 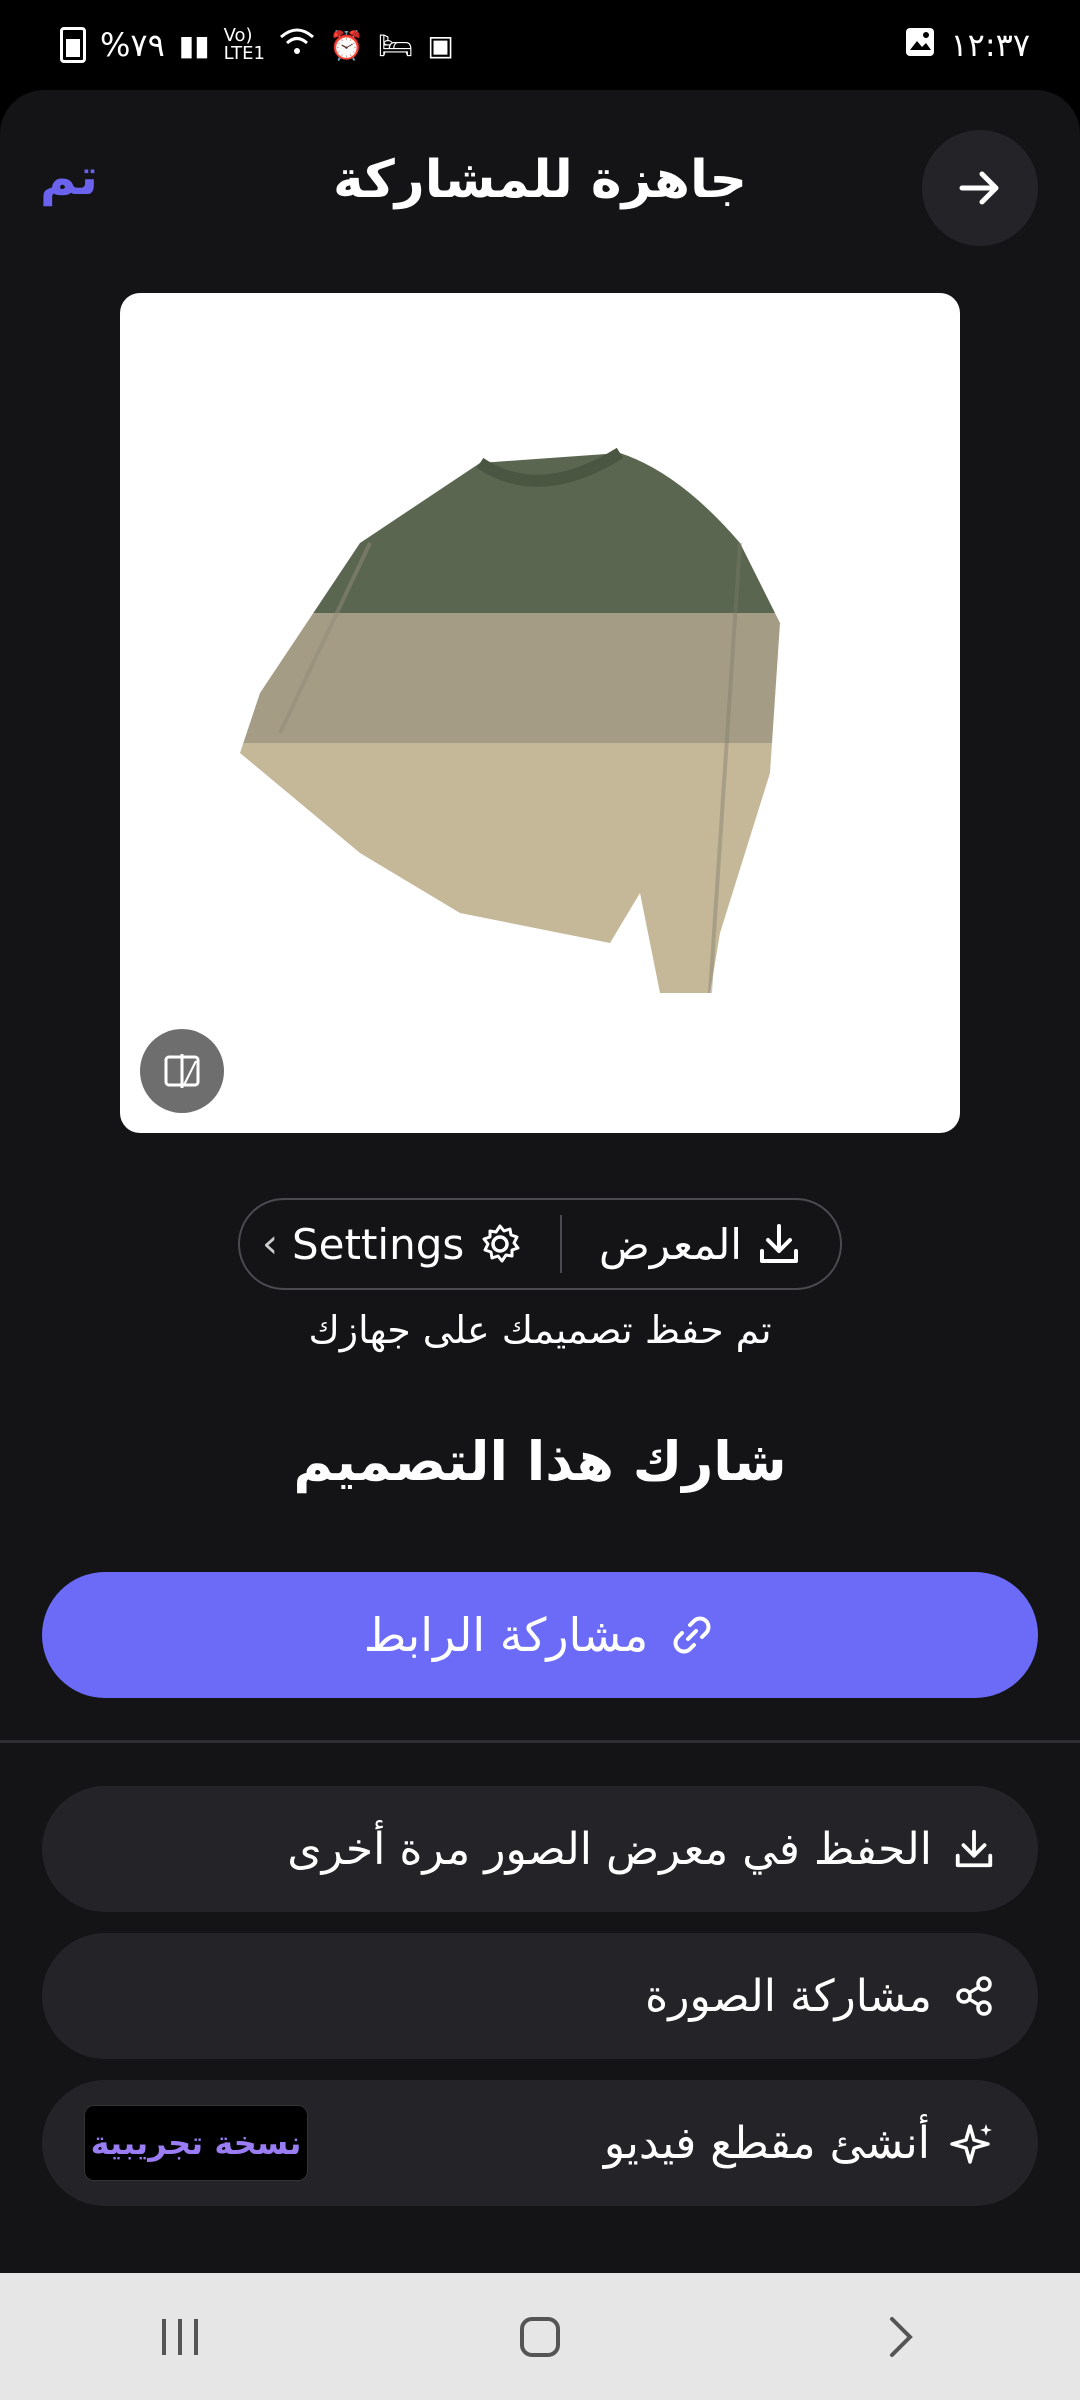 What do you see at coordinates (196, 2143) in the screenshot?
I see `beta-badge: نسخة تجريبية` at bounding box center [196, 2143].